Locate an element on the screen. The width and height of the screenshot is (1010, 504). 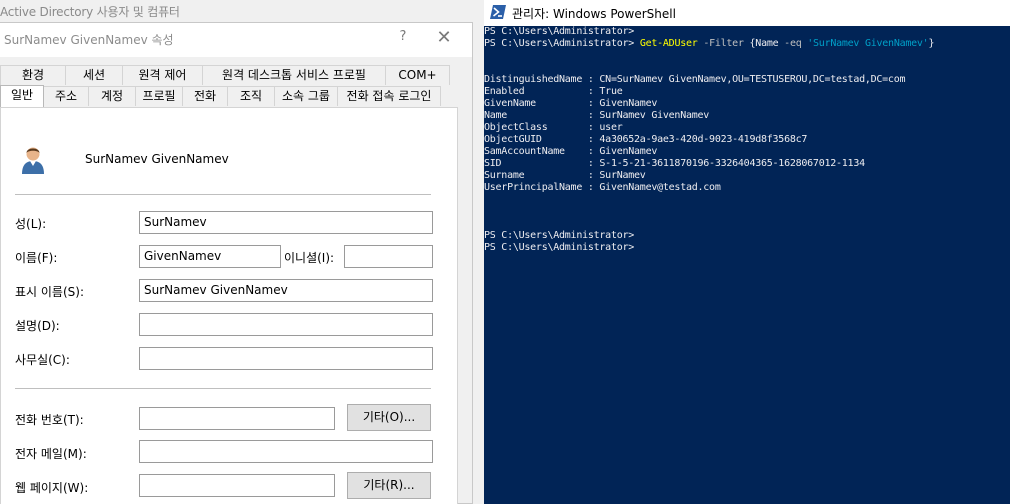
close-icon: ✕ is located at coordinates (444, 39).